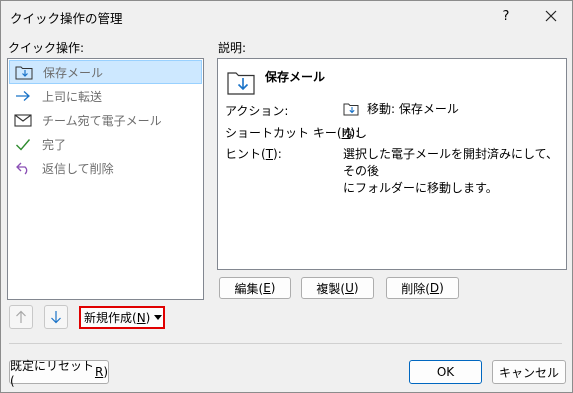  What do you see at coordinates (148, 317) in the screenshot?
I see `new-suffix: )` at bounding box center [148, 317].